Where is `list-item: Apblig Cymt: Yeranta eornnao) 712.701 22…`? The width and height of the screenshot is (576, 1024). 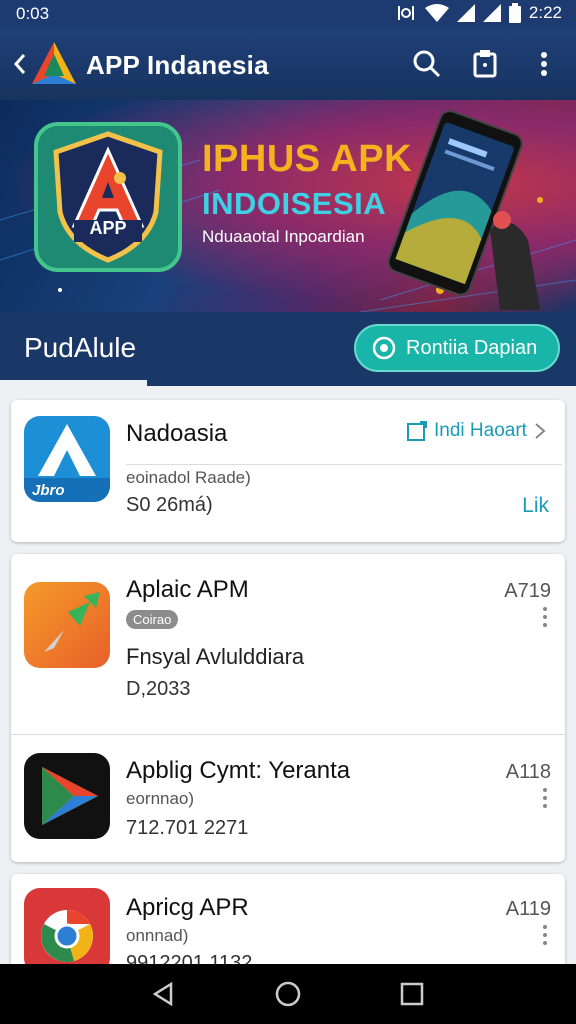
list-item: Apblig Cymt: Yeranta eornnao) 712.701 22… is located at coordinates (288, 798).